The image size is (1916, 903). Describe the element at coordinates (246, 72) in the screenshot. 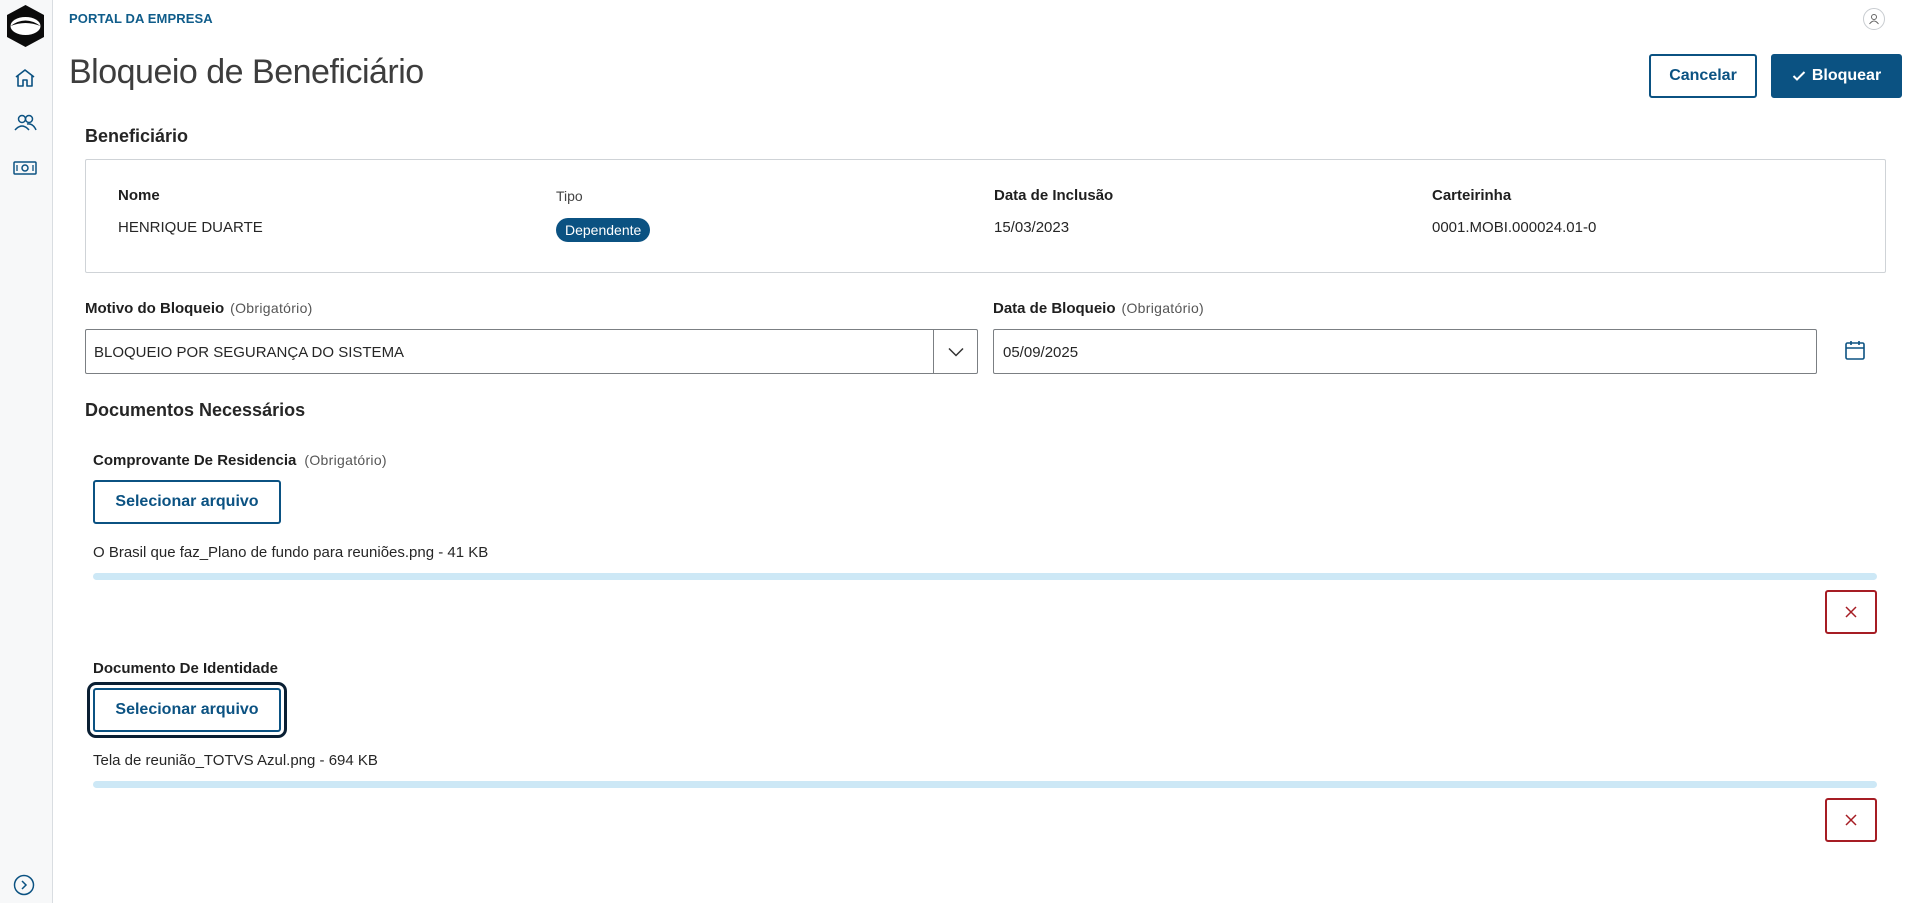

I see `page-title: Bloqueio de Beneficiário` at that location.